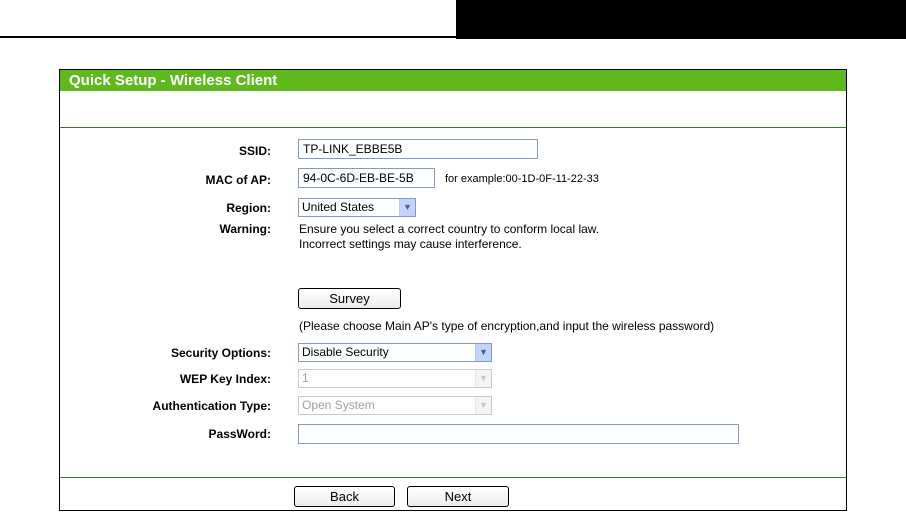  Describe the element at coordinates (458, 496) in the screenshot. I see `next-button: Next` at that location.